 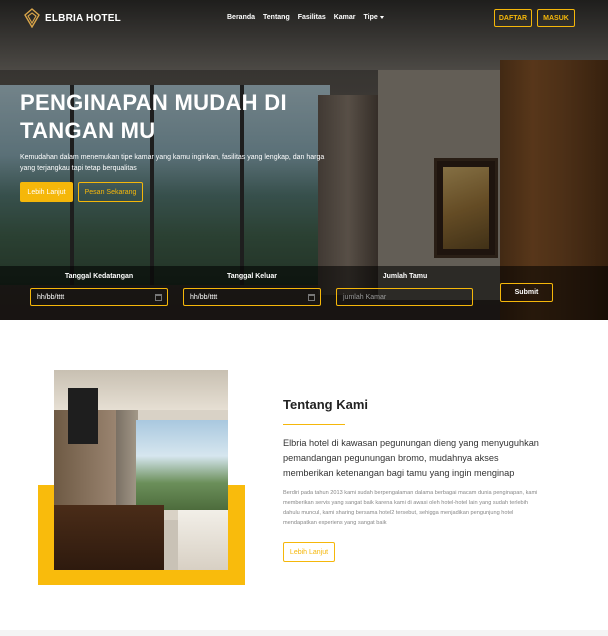 What do you see at coordinates (404, 297) in the screenshot?
I see `guests-input: jumlah Kamar` at bounding box center [404, 297].